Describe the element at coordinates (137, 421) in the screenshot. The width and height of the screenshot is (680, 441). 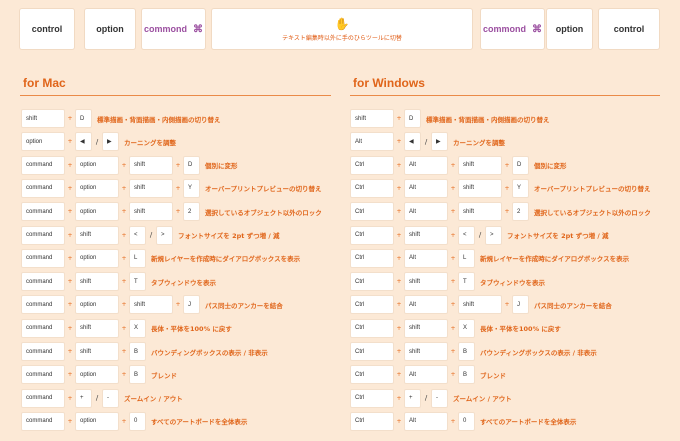
I see `key-cap: 0` at that location.